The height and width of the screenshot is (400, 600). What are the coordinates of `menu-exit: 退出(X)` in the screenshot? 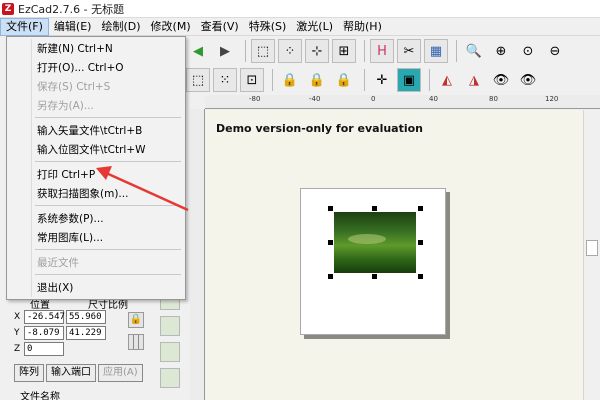 It's located at (55, 287).